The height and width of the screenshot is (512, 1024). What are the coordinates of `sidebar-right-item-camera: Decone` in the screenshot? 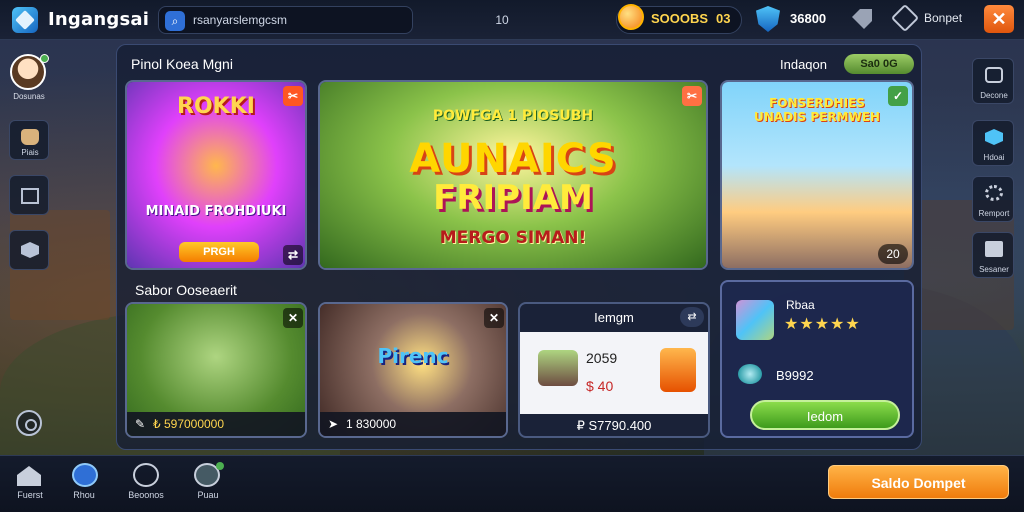 It's located at (993, 81).